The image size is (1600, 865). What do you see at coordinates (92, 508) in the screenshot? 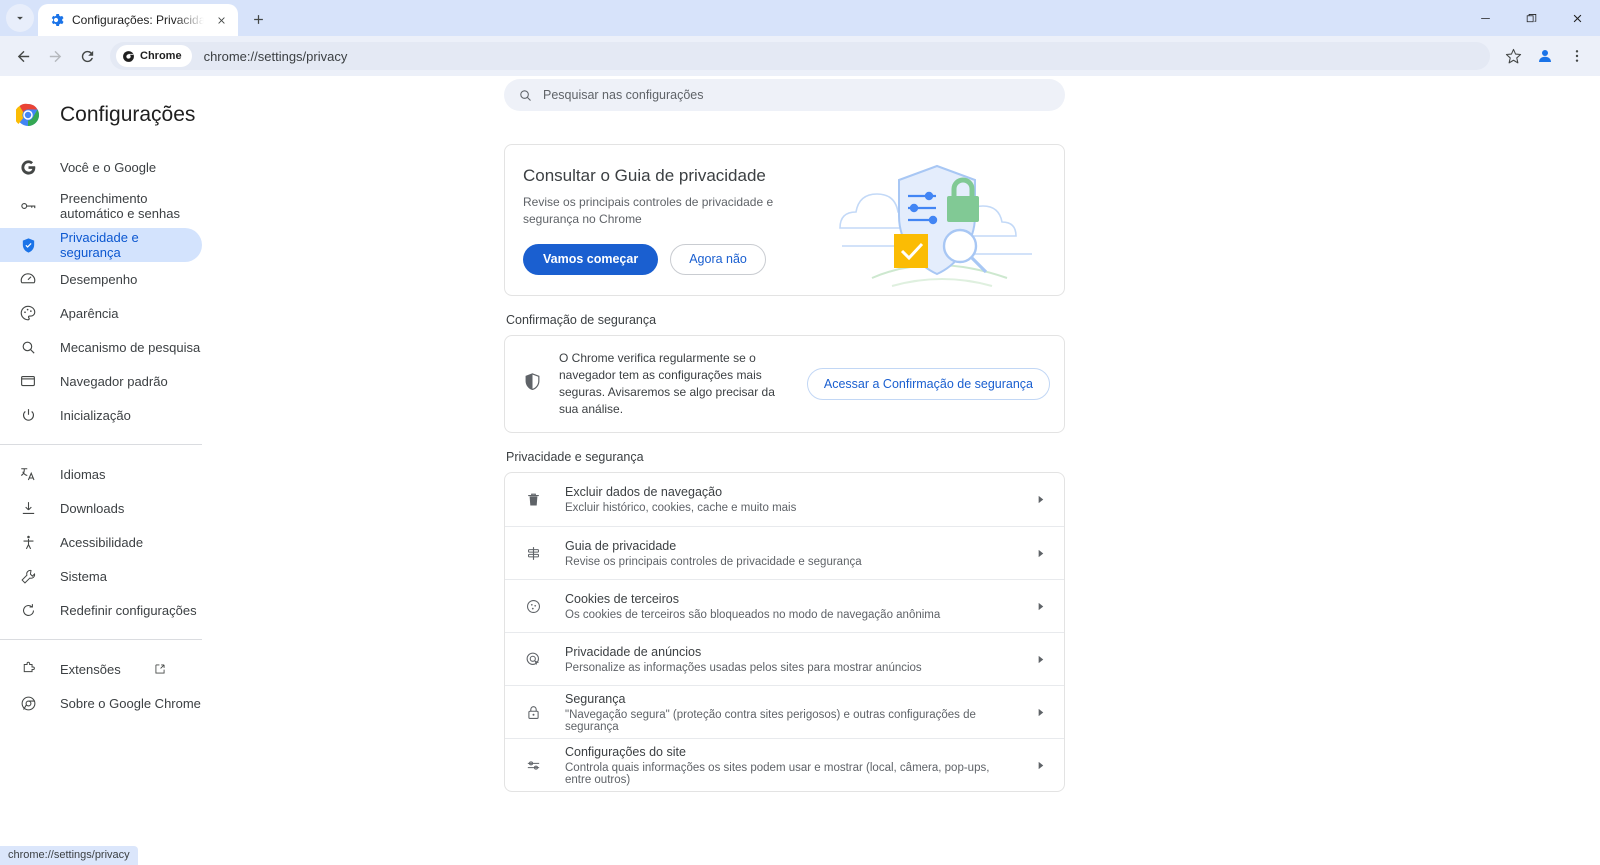
I see `sidebar-item-label: Downloads` at bounding box center [92, 508].